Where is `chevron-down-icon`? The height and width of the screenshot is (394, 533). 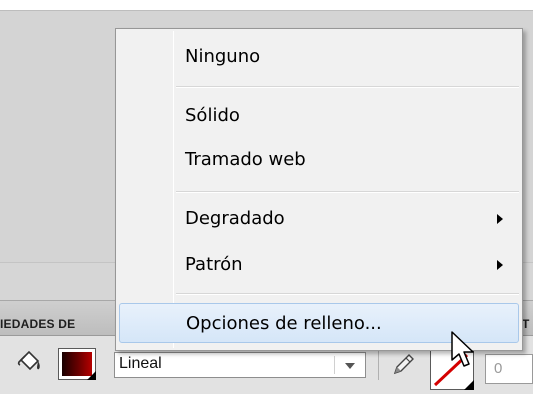 chevron-down-icon is located at coordinates (350, 366).